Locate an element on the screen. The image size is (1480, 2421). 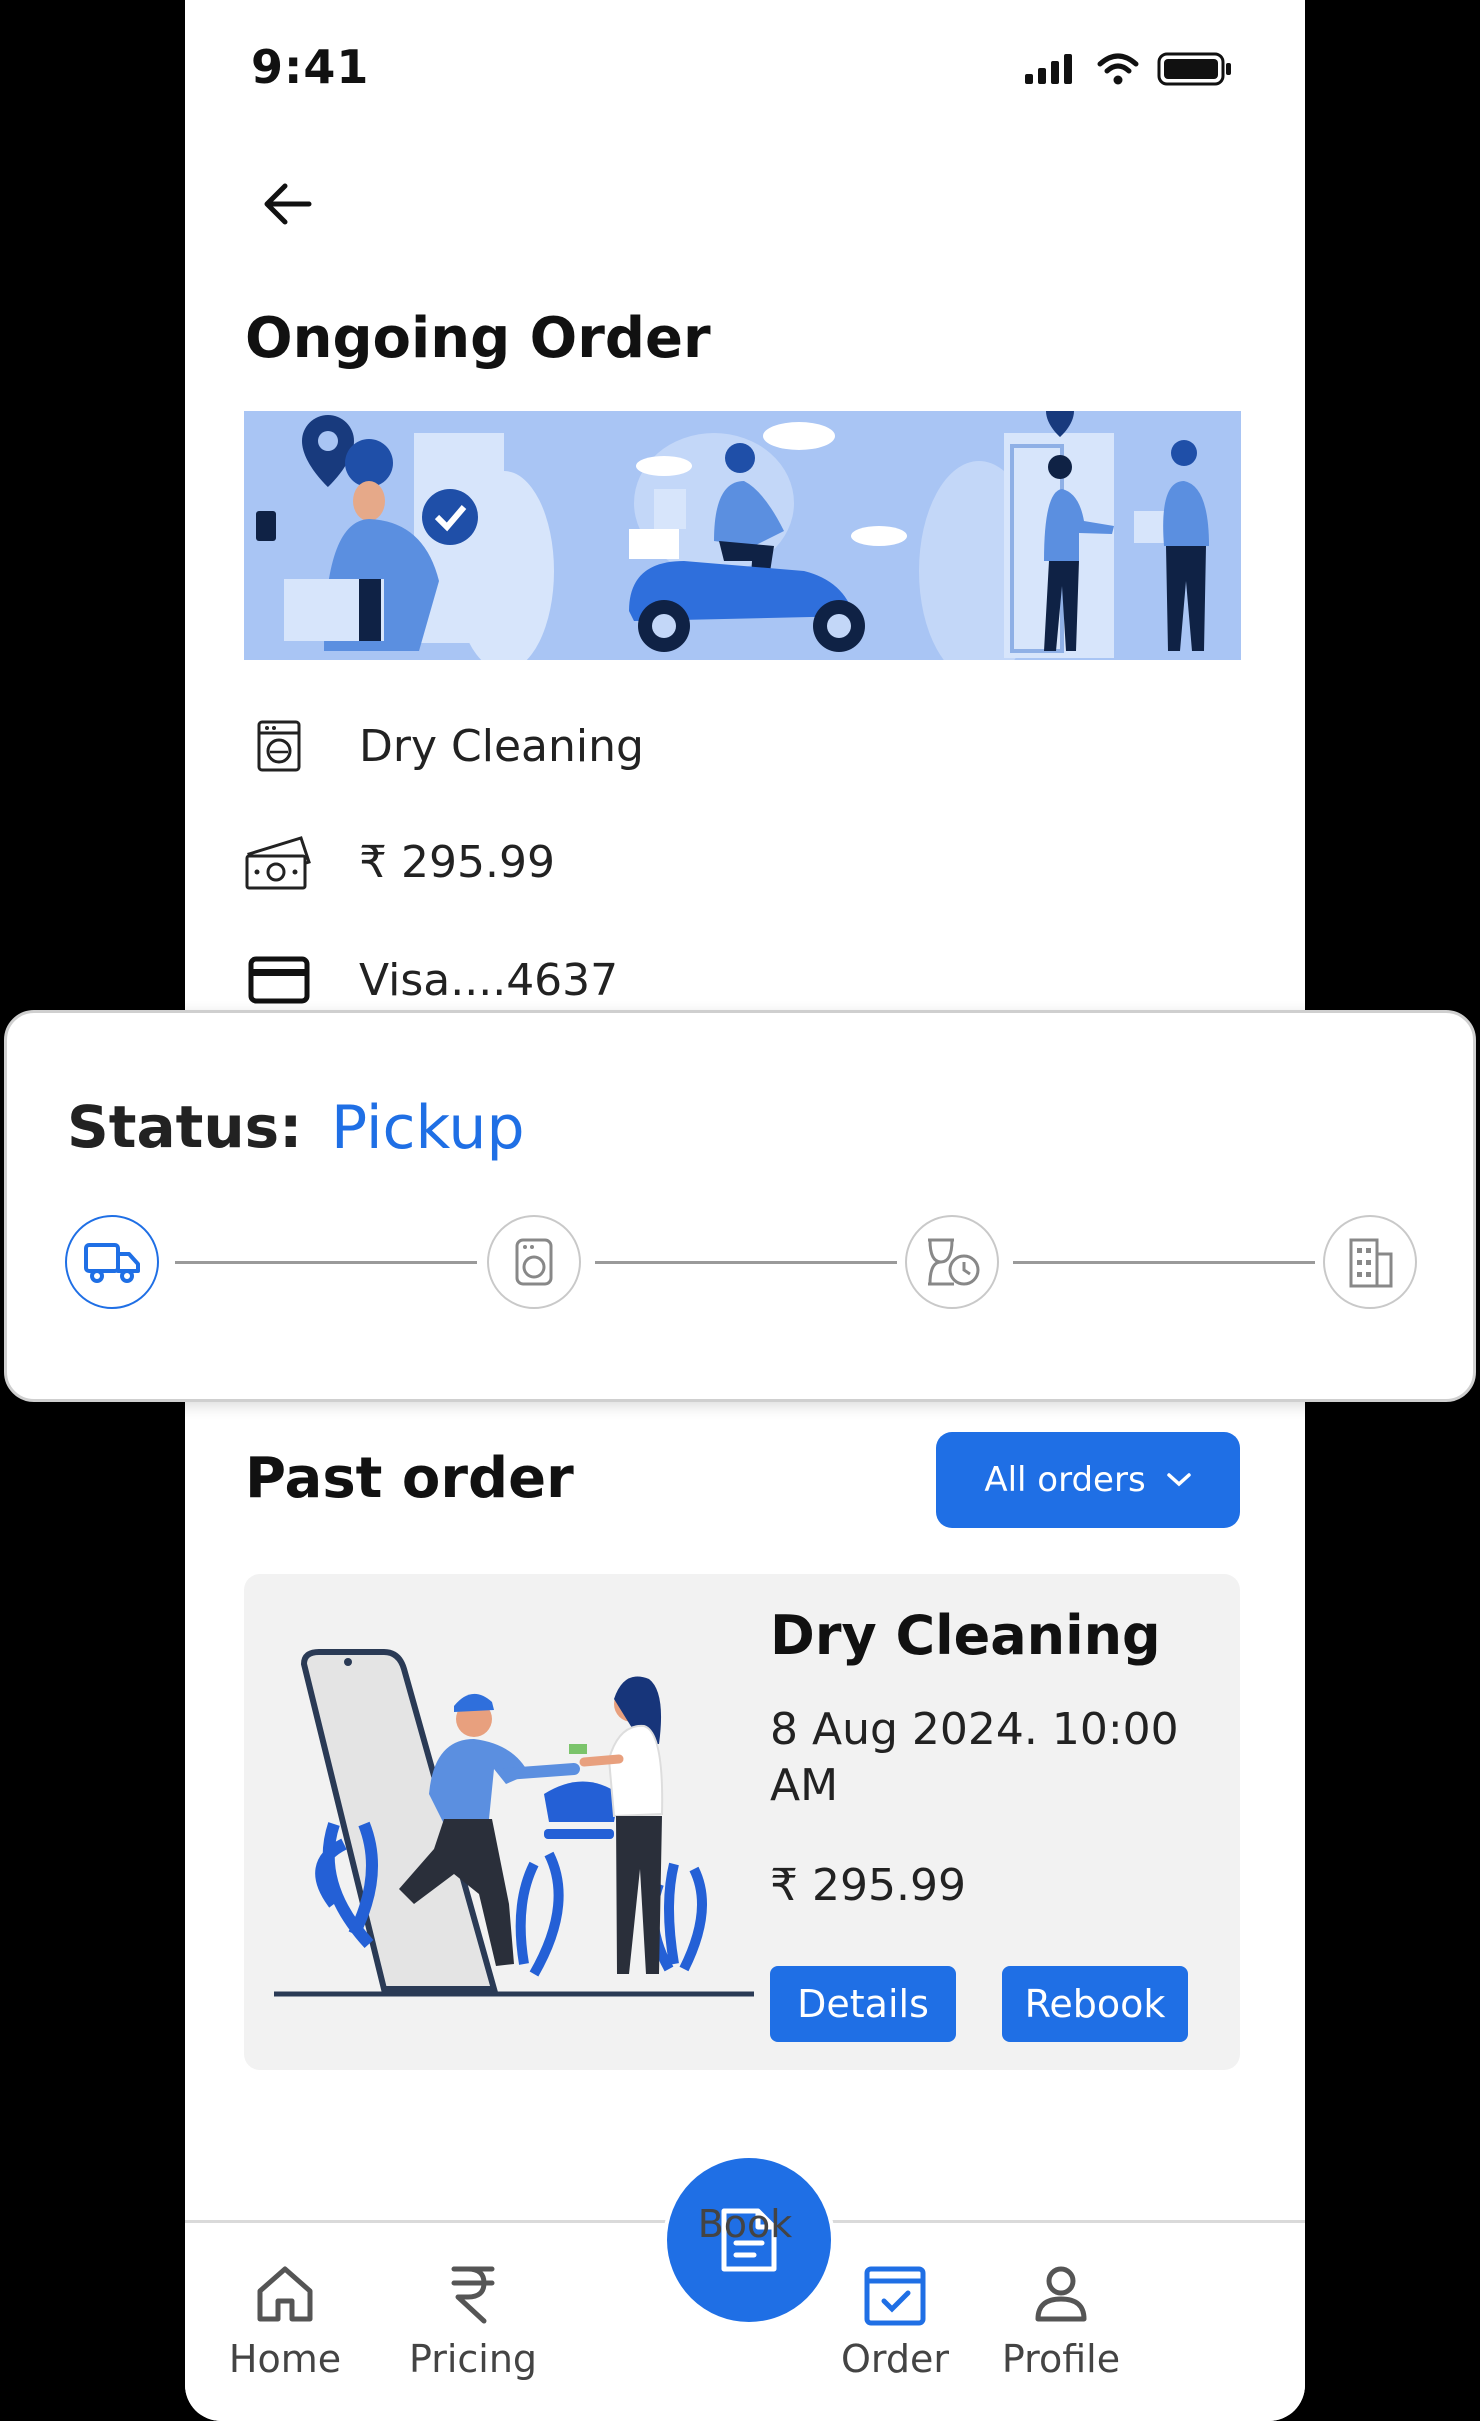
delivery-building-icon is located at coordinates (1371, 1263).